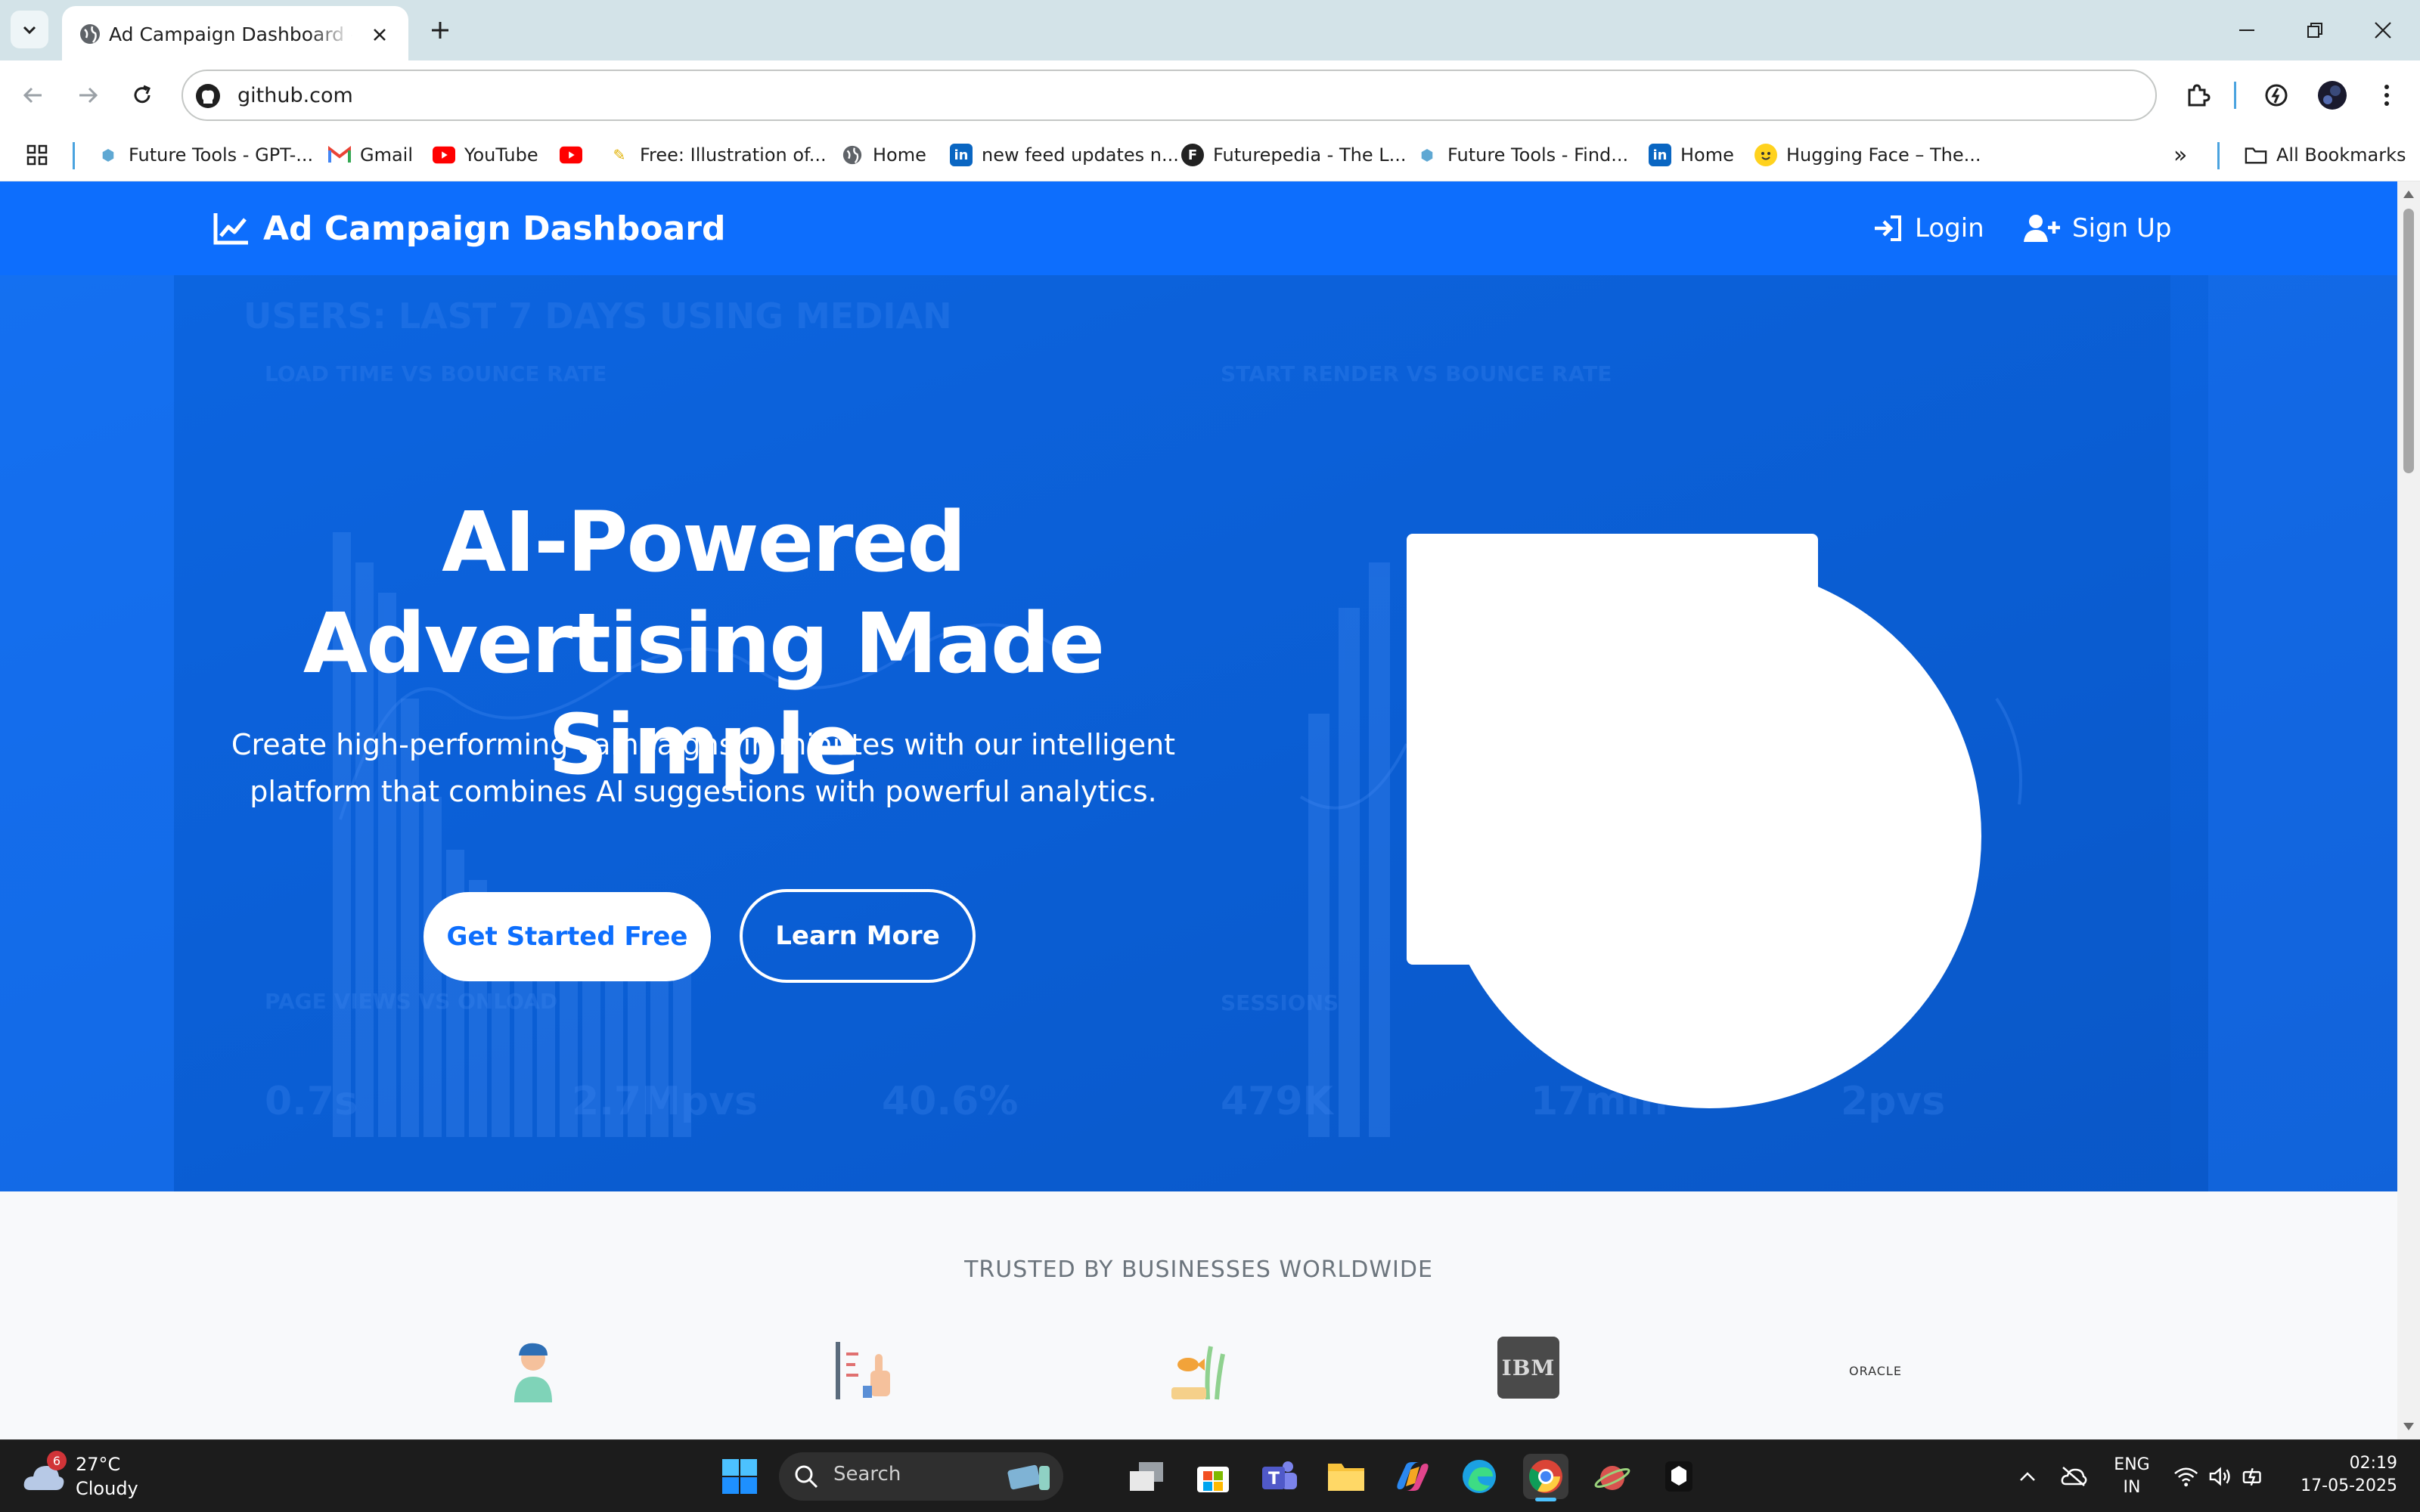  I want to click on chevron-down-icon, so click(29, 30).